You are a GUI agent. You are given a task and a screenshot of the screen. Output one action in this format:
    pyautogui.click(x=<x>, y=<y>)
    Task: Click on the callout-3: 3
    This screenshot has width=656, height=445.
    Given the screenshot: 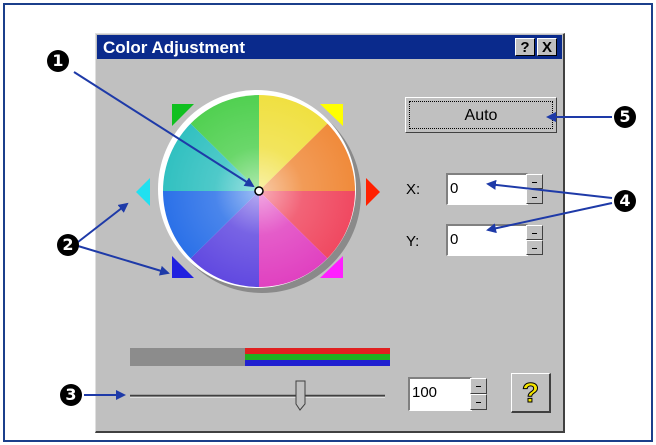 What is the action you would take?
    pyautogui.click(x=71, y=395)
    